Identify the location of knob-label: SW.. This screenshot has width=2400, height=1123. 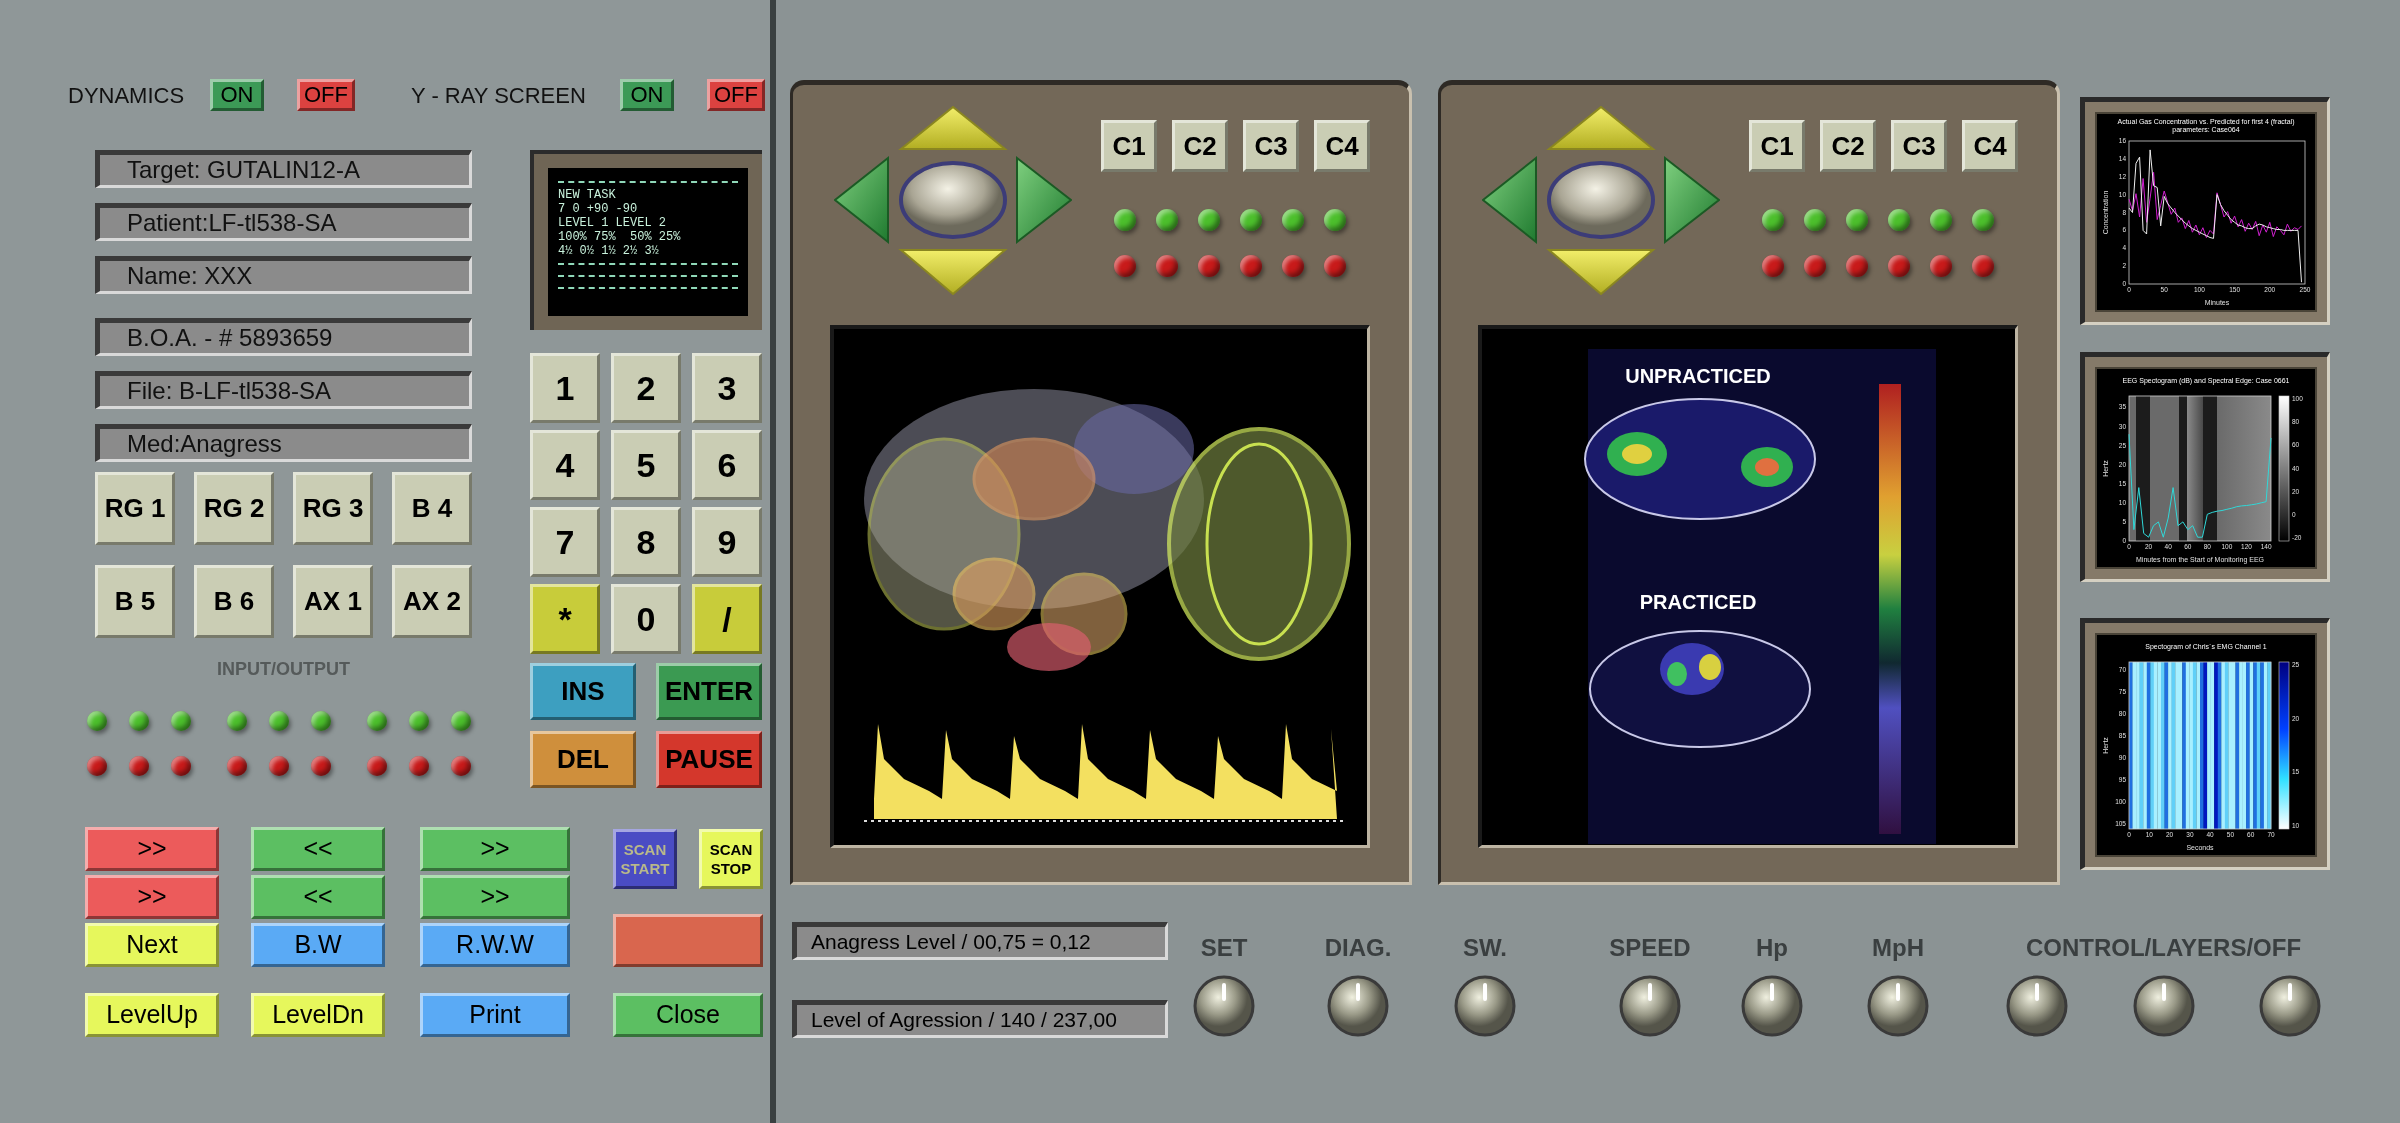
(1485, 948).